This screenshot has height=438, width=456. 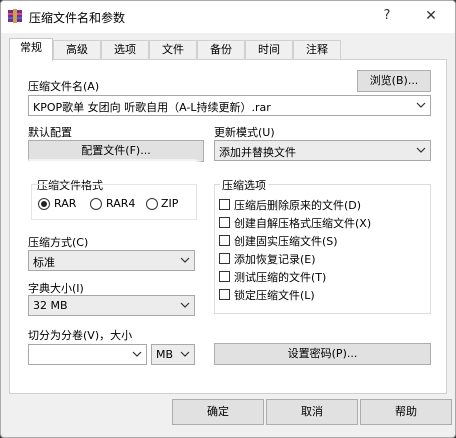 I want to click on format-rar4-label: RAR4, so click(x=121, y=203).